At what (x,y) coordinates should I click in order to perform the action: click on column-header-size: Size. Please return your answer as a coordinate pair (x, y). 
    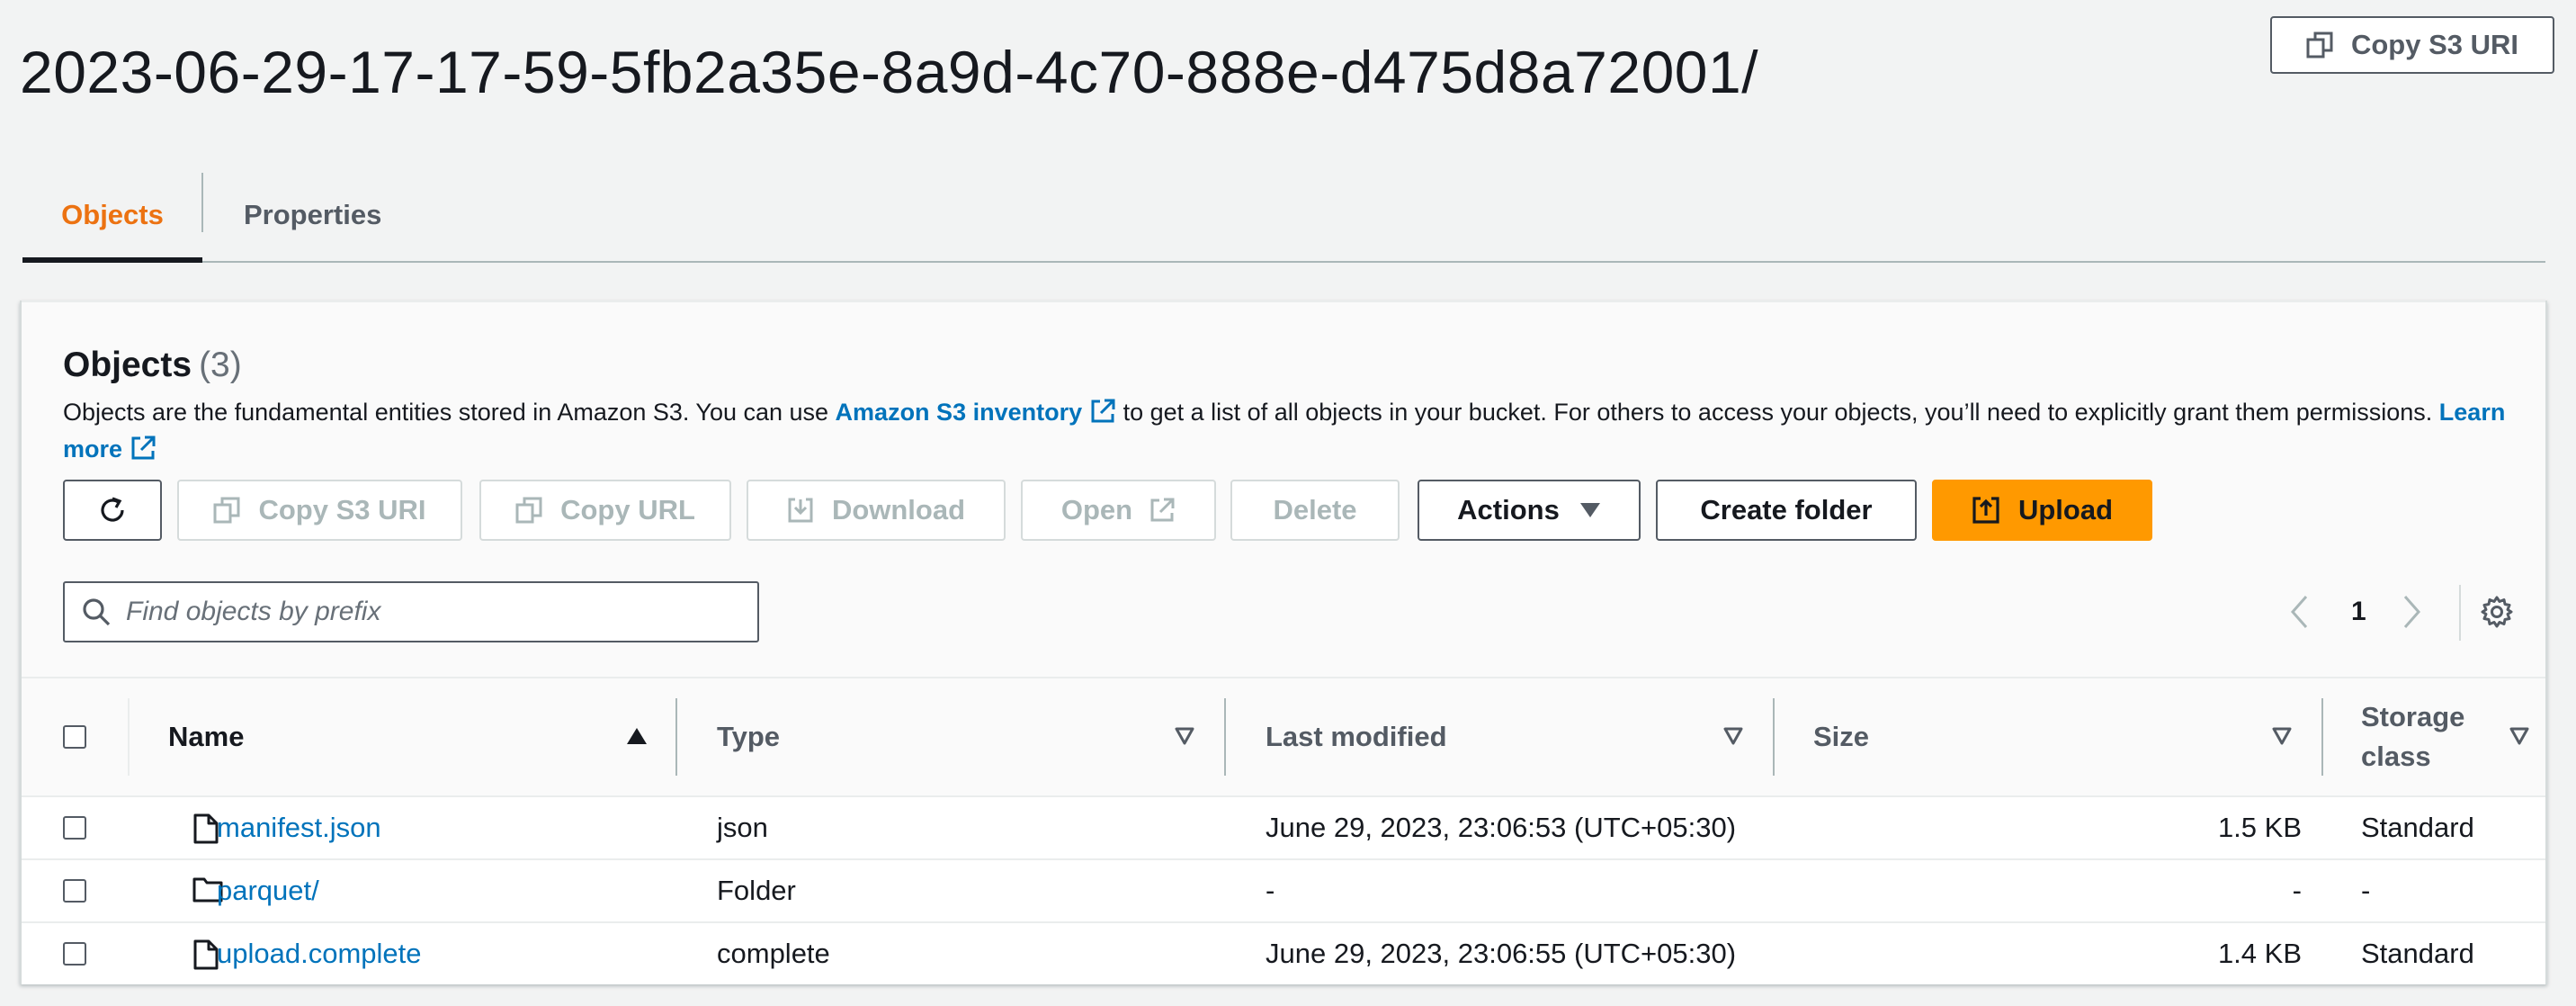
    Looking at the image, I should click on (1841, 736).